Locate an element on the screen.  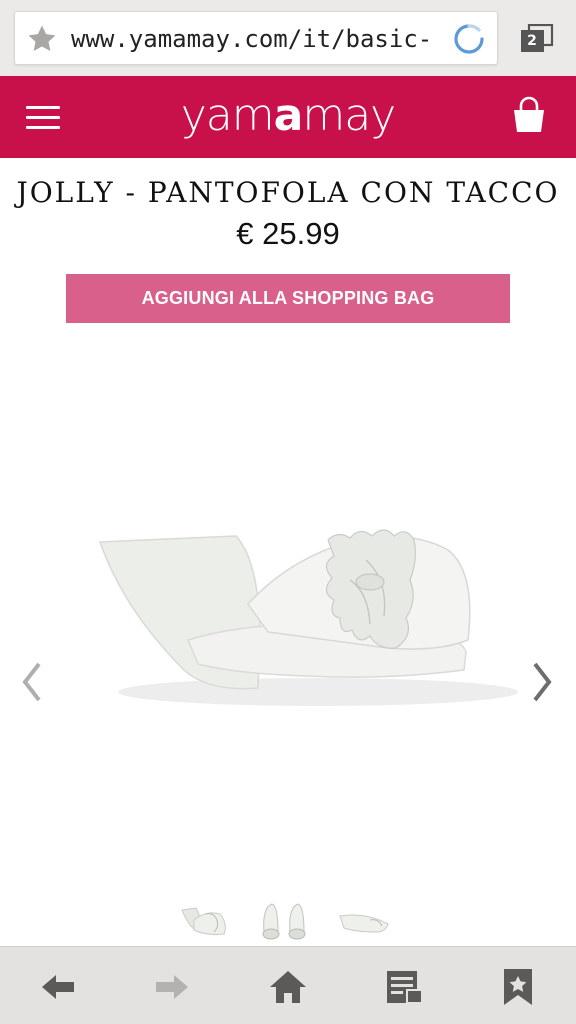
home-icon is located at coordinates (288, 987).